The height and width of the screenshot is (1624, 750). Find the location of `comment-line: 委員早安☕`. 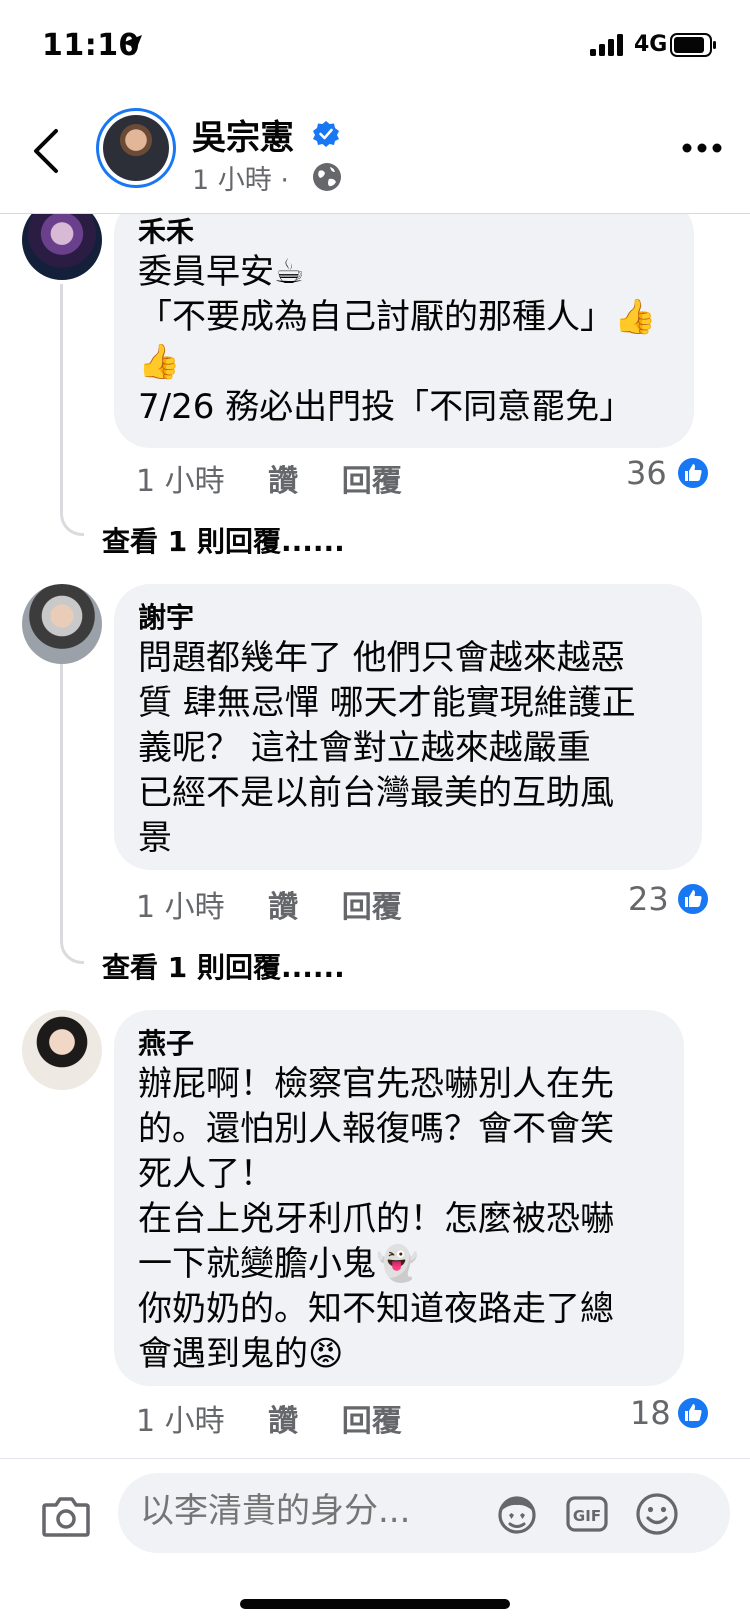

comment-line: 委員早安☕ is located at coordinates (221, 272).